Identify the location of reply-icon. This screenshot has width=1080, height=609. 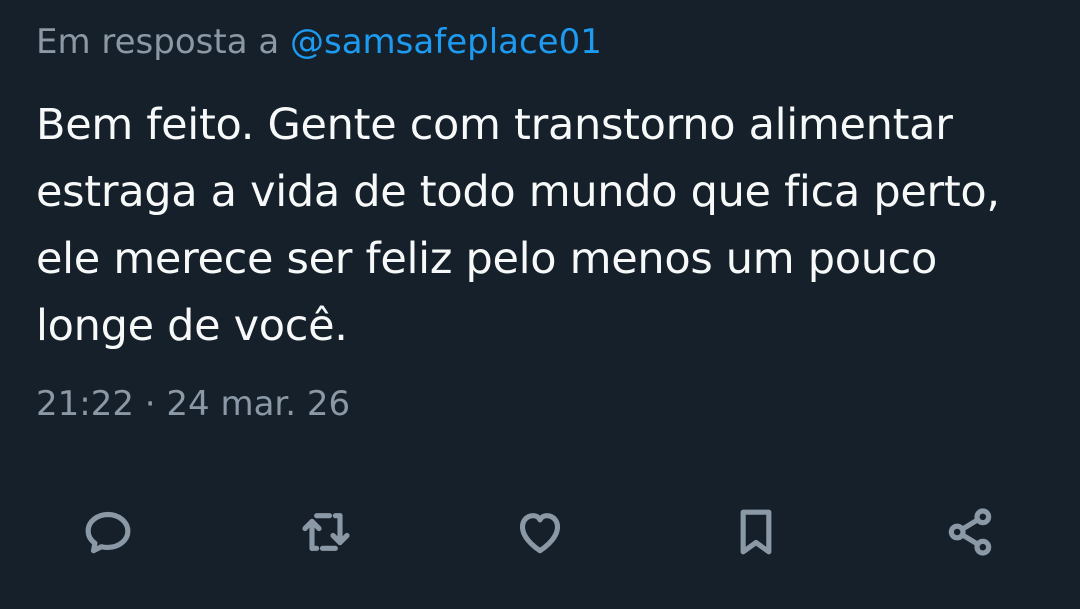
(108, 532).